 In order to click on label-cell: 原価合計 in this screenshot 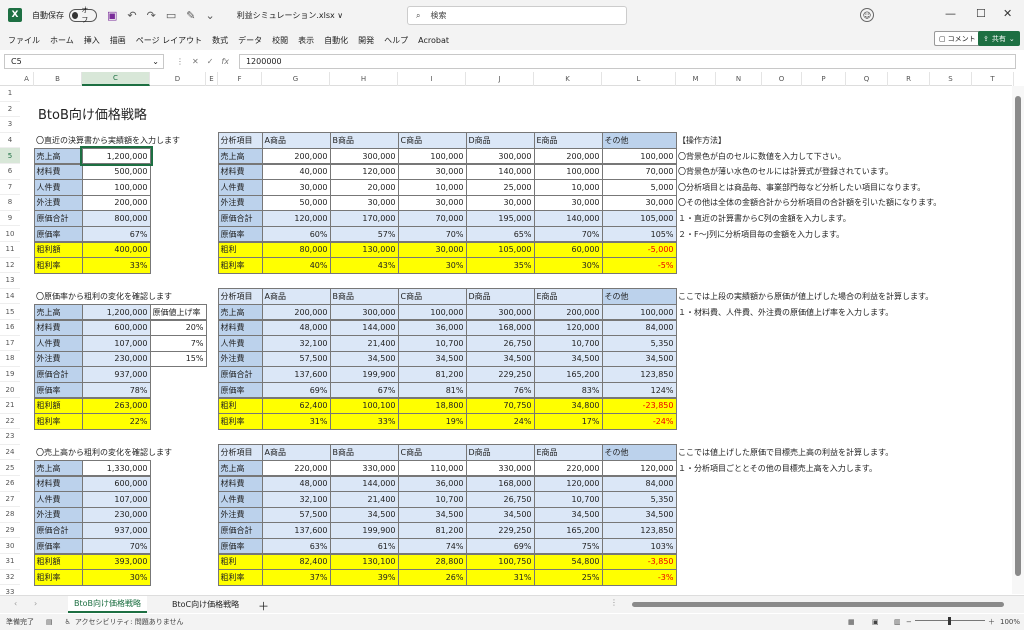, I will do `click(58, 530)`.